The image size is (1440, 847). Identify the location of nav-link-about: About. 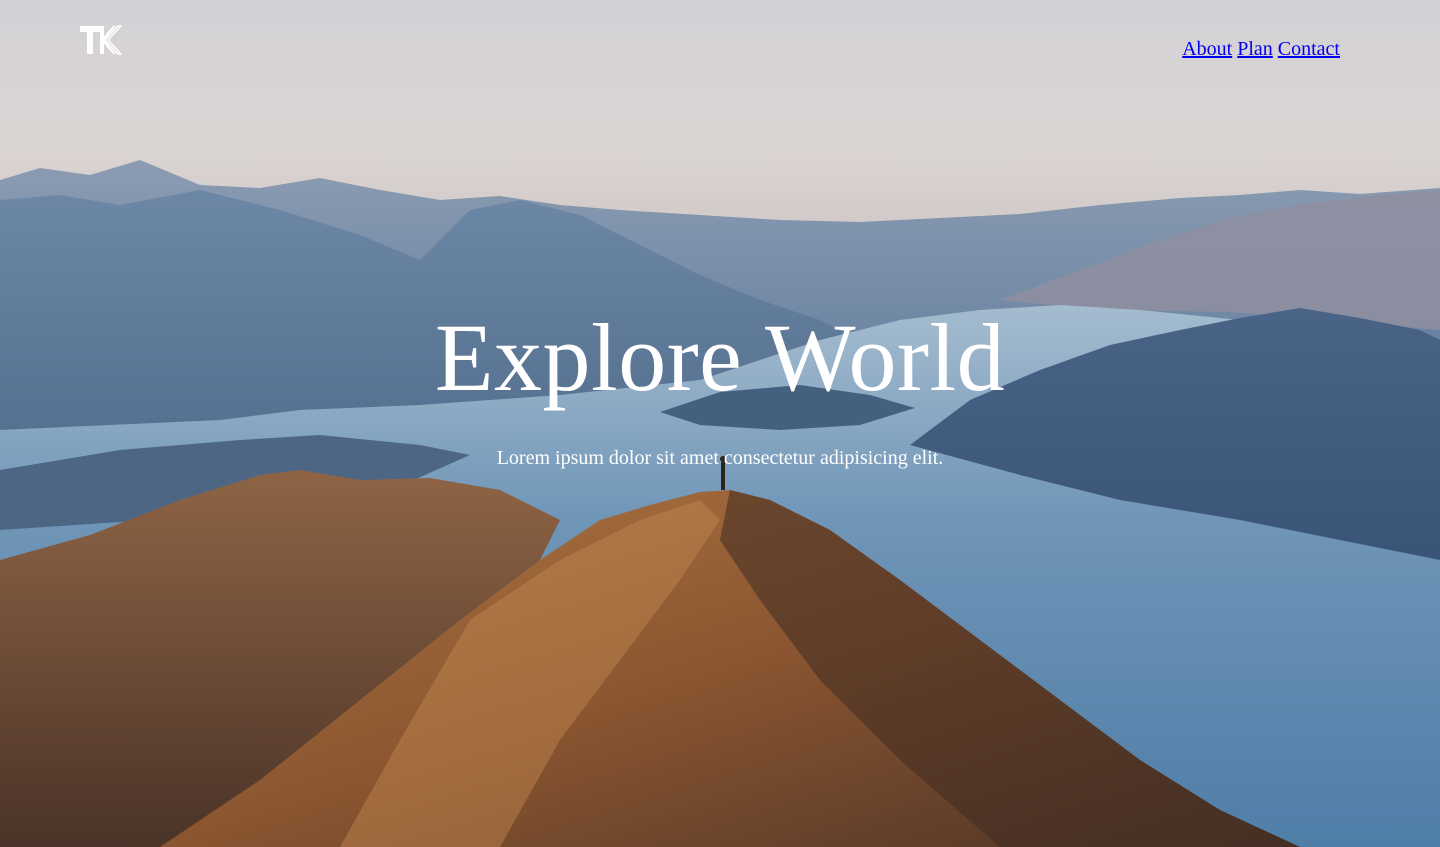
(1207, 49).